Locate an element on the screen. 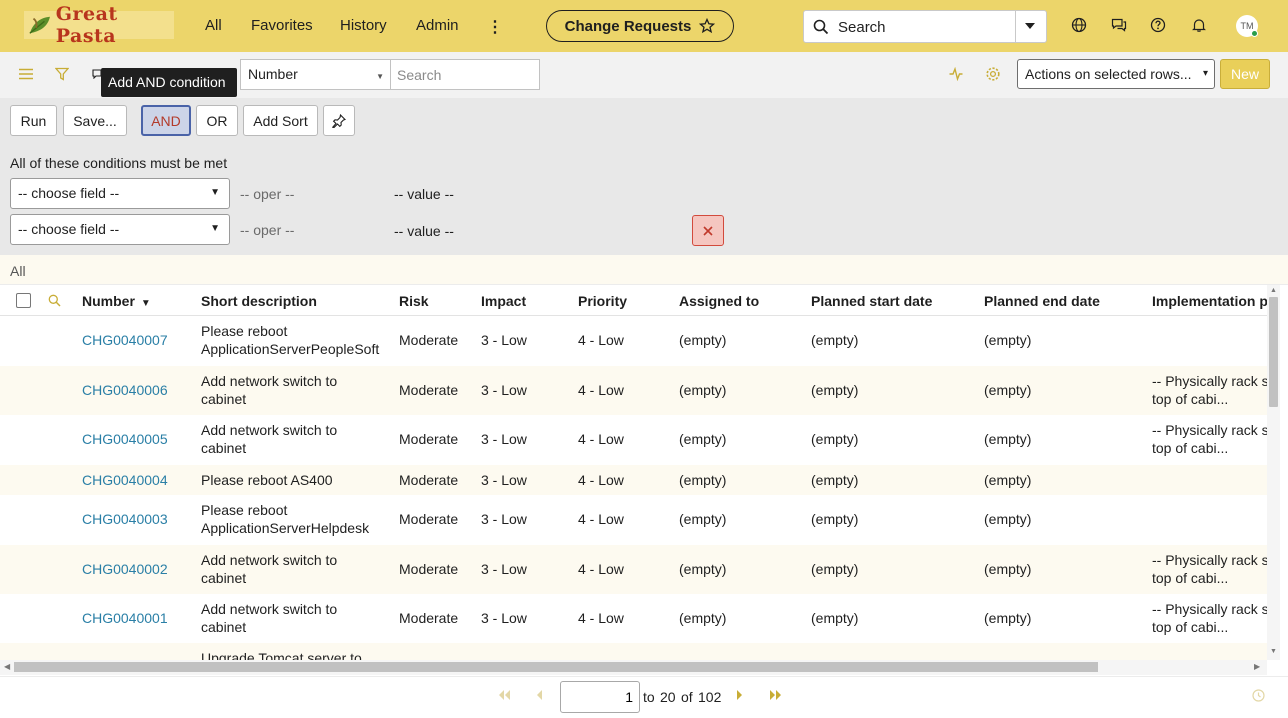 The image size is (1288, 718). operator-placeholder-1: -- oper -- is located at coordinates (267, 194).